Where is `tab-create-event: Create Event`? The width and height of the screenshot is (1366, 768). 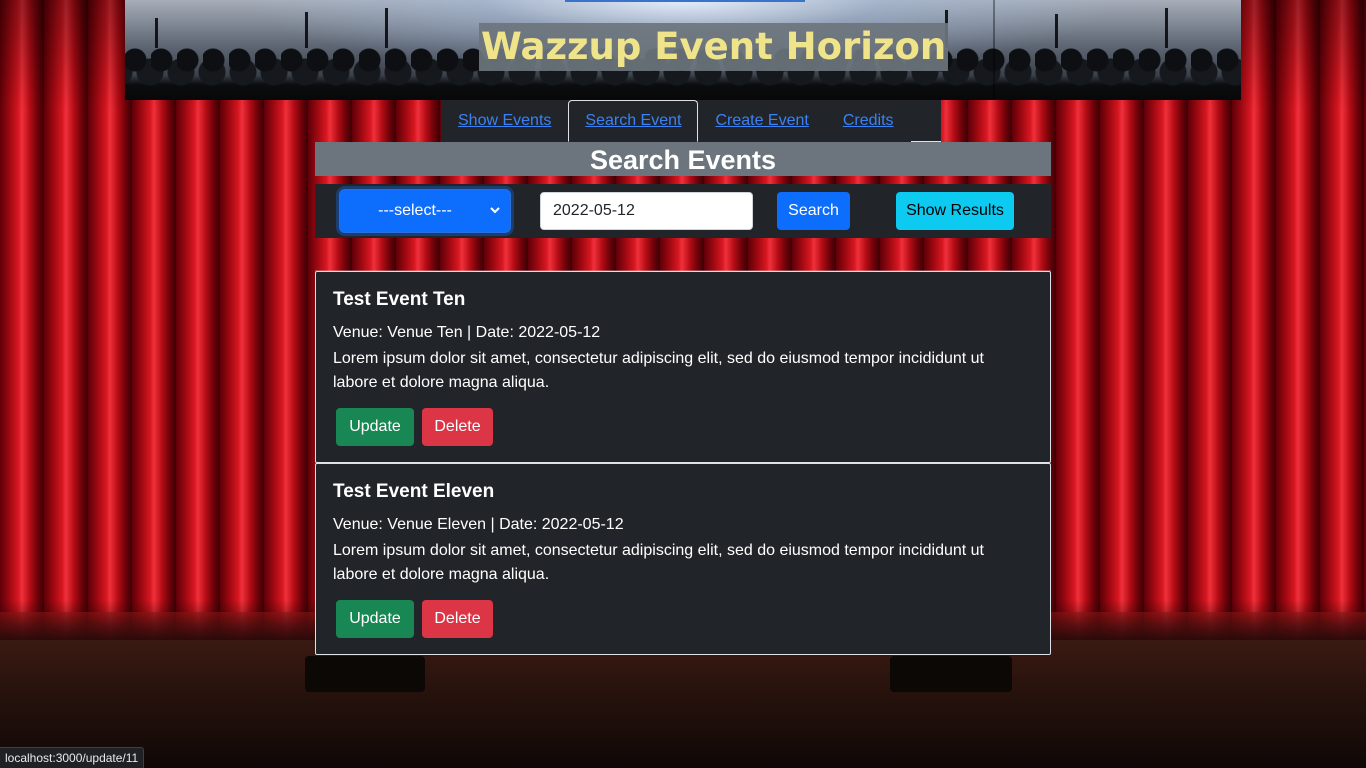
tab-create-event: Create Event is located at coordinates (761, 121).